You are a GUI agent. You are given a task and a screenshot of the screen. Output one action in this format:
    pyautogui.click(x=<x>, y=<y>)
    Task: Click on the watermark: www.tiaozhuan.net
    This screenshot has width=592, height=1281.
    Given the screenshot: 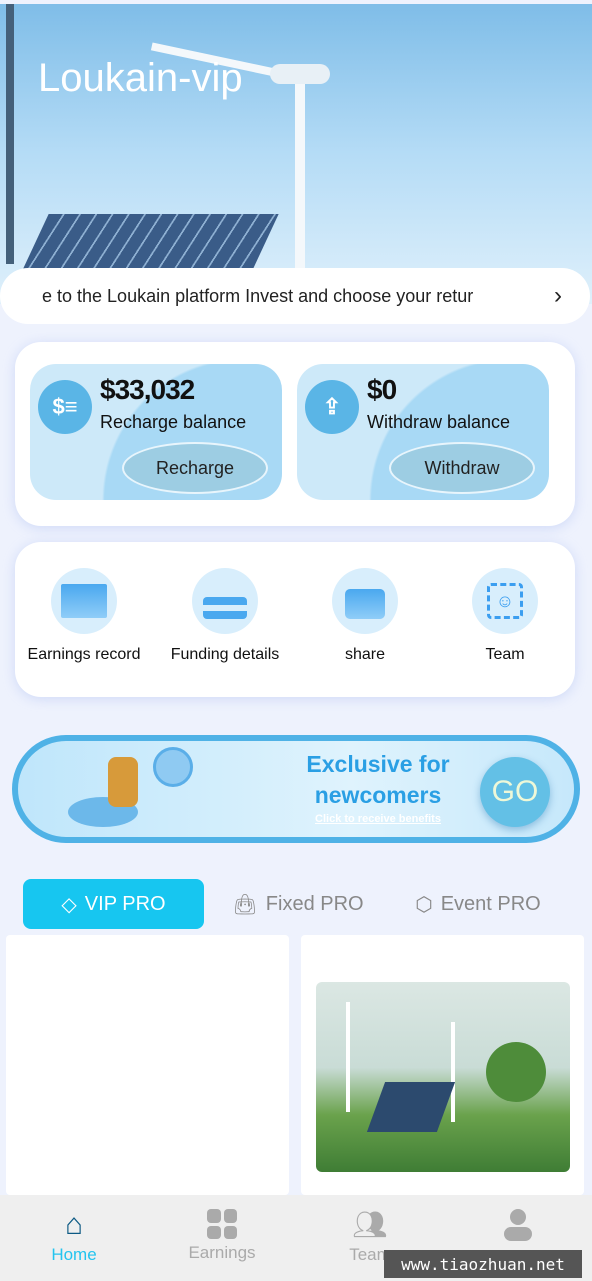 What is the action you would take?
    pyautogui.click(x=483, y=1264)
    